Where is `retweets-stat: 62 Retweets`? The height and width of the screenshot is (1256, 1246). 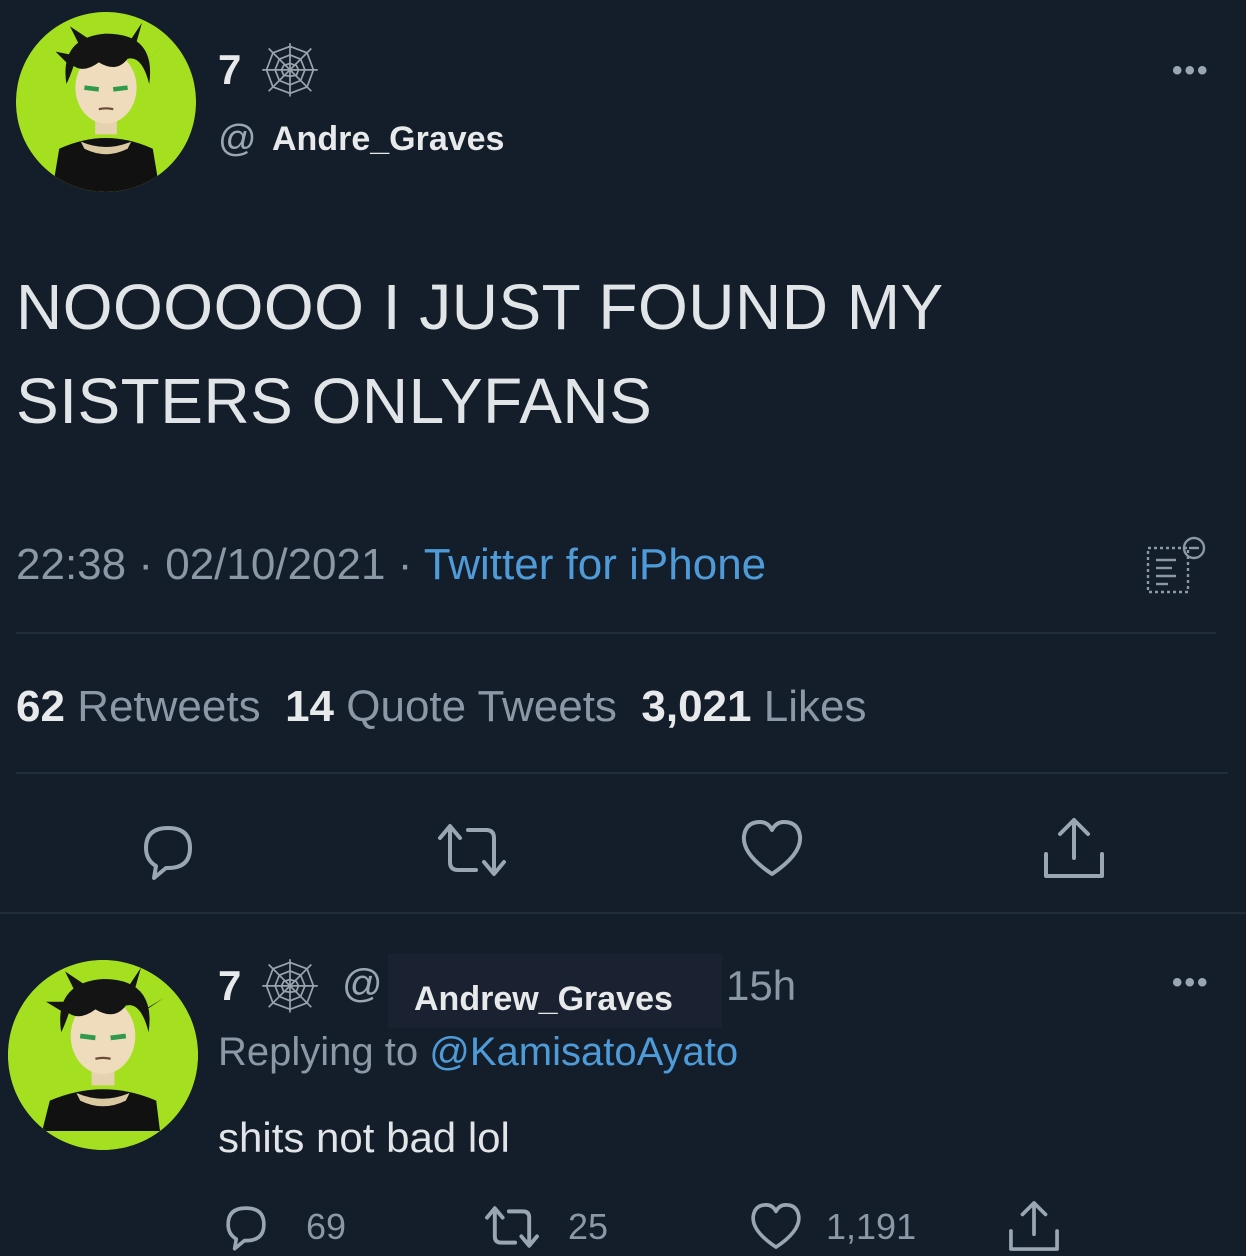
retweets-stat: 62 Retweets is located at coordinates (138, 706).